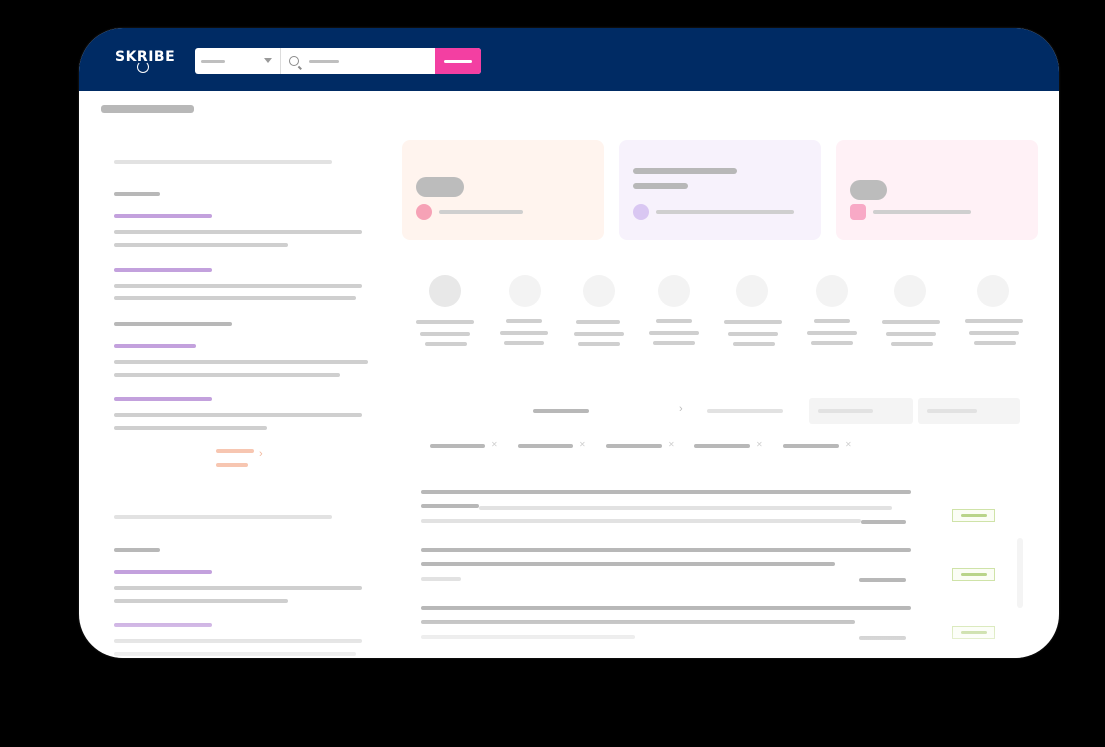  What do you see at coordinates (424, 212) in the screenshot?
I see `user-icon` at bounding box center [424, 212].